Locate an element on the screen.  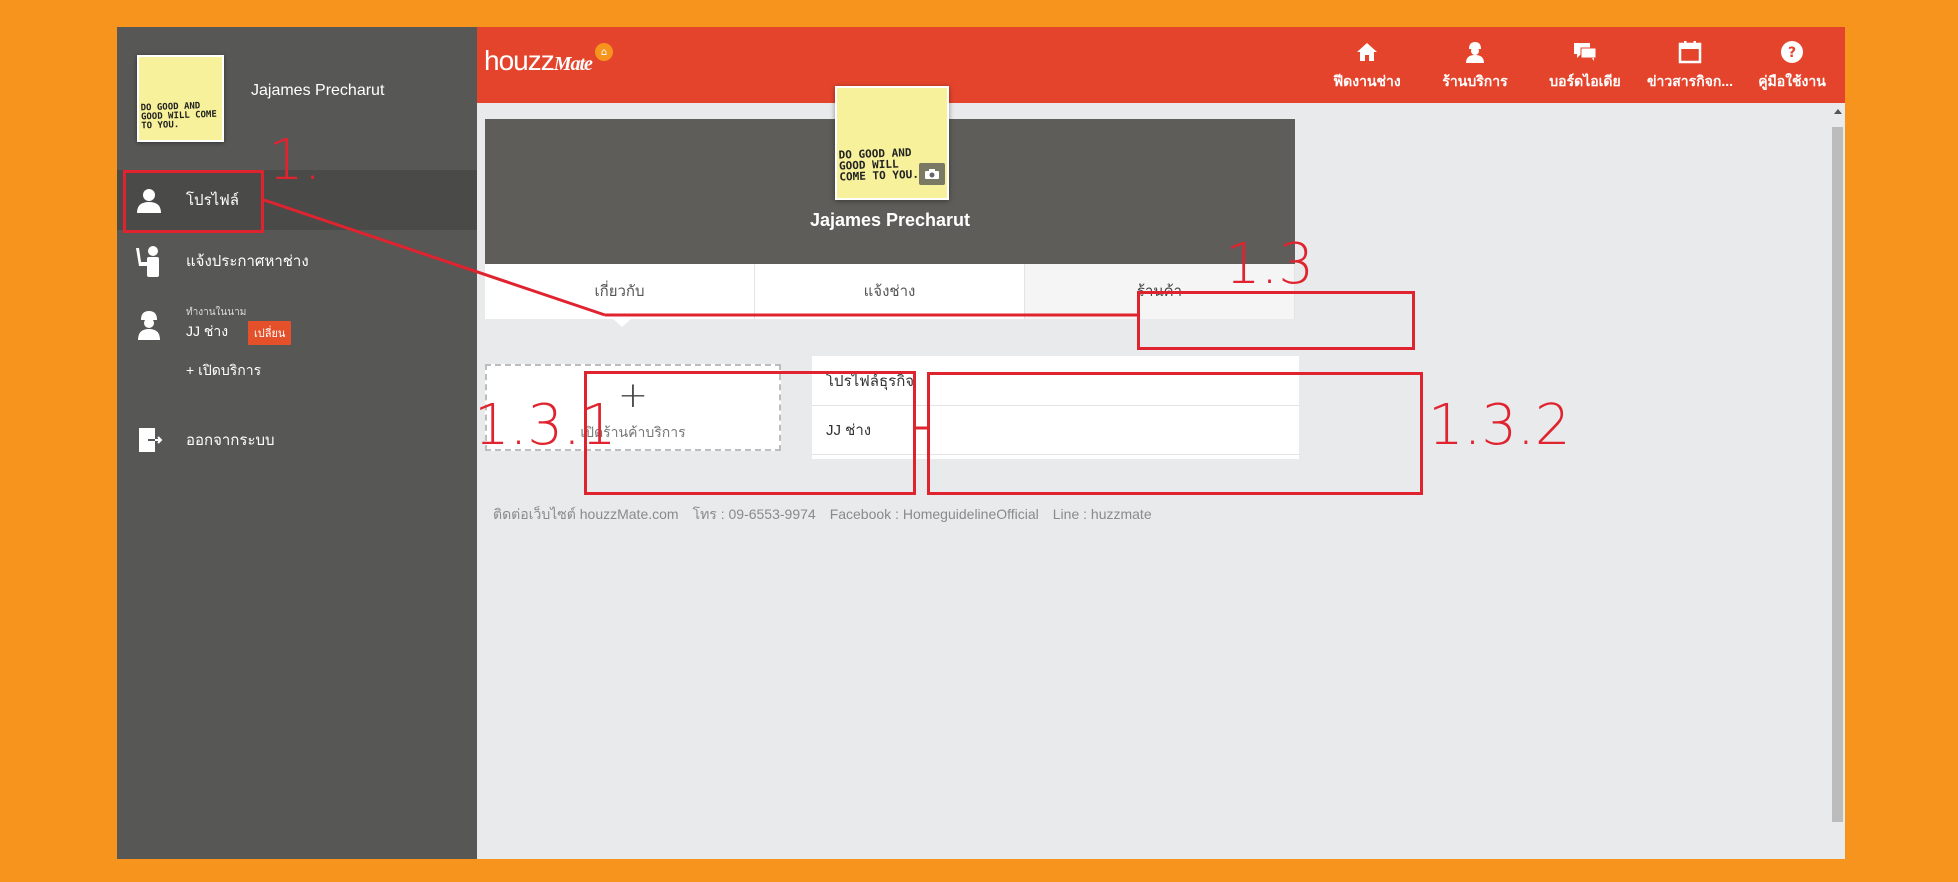
sidebar-item-post-job: แจ้งประกาศหาช่าง is located at coordinates (297, 261).